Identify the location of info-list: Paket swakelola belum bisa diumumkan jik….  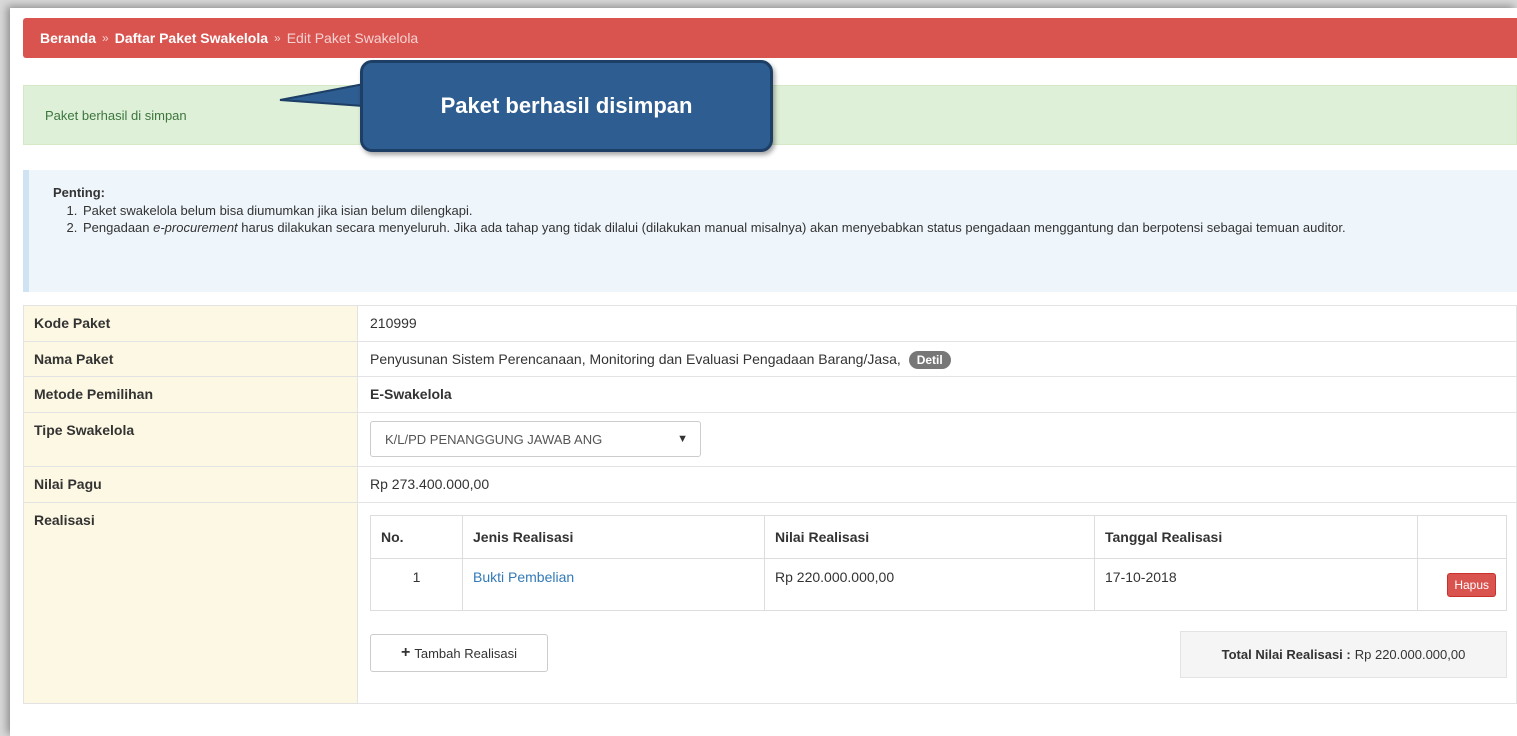
(785, 219).